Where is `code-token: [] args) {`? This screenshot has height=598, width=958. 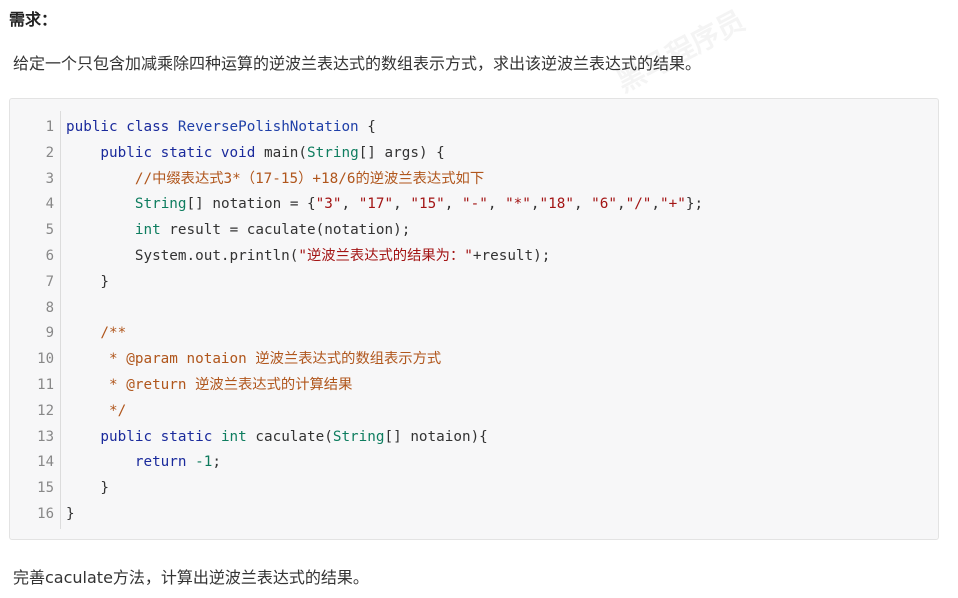
code-token: [] args) { is located at coordinates (401, 152).